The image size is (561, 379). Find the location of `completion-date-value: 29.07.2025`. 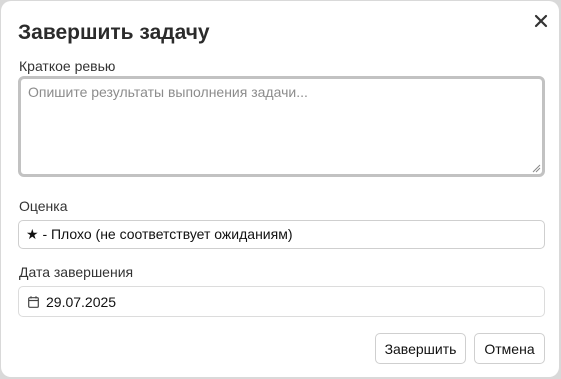

completion-date-value: 29.07.2025 is located at coordinates (81, 301).